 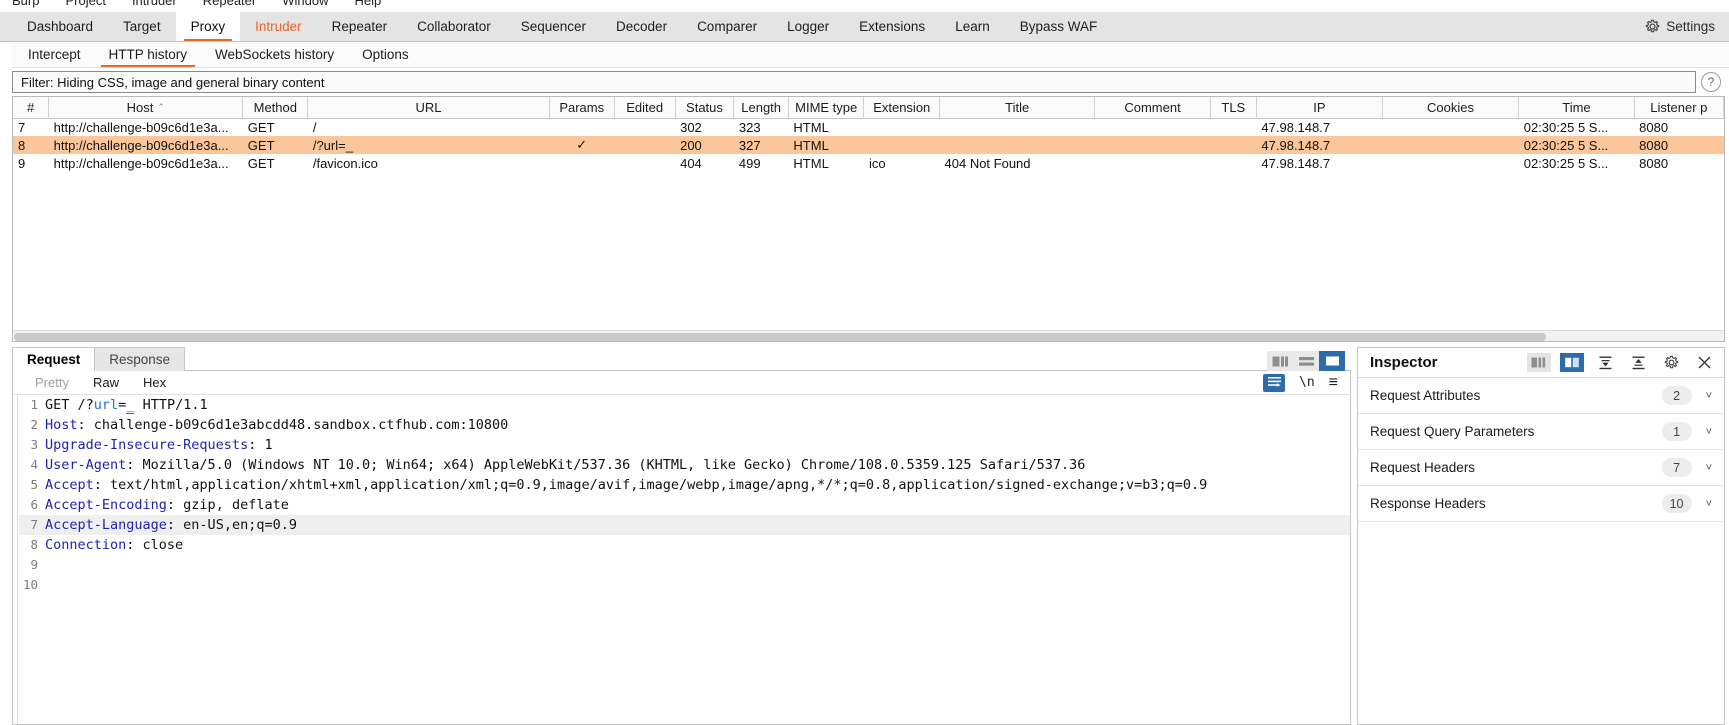 I want to click on layout-buttons-group, so click(x=1309, y=361).